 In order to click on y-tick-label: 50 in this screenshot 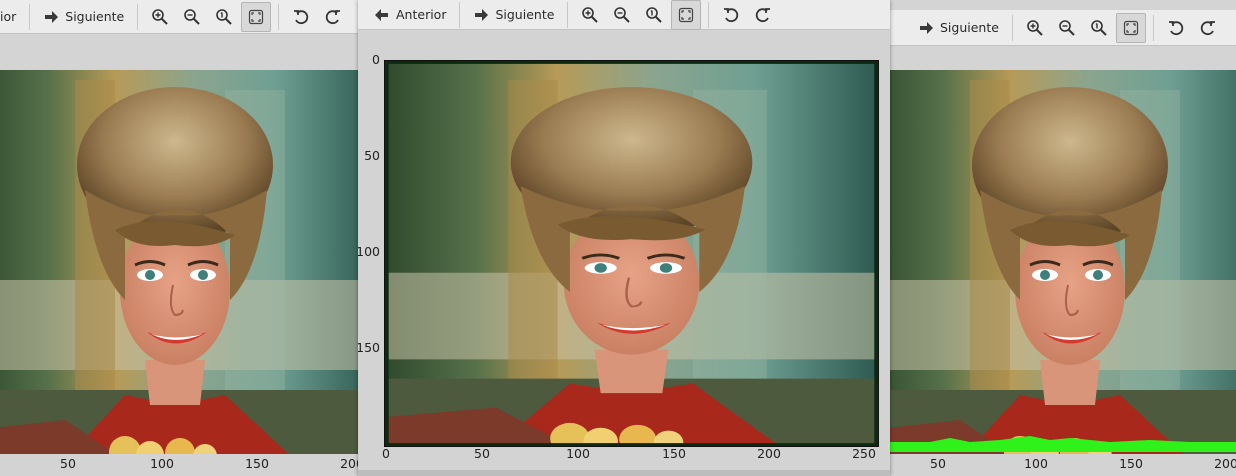, I will do `click(372, 155)`.